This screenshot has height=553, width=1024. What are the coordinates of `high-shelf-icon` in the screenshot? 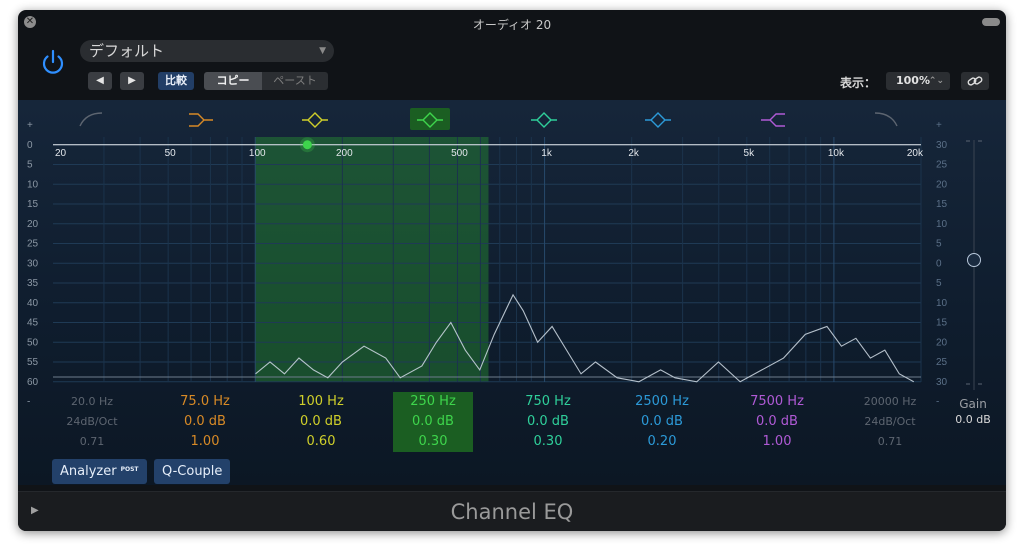 It's located at (773, 120).